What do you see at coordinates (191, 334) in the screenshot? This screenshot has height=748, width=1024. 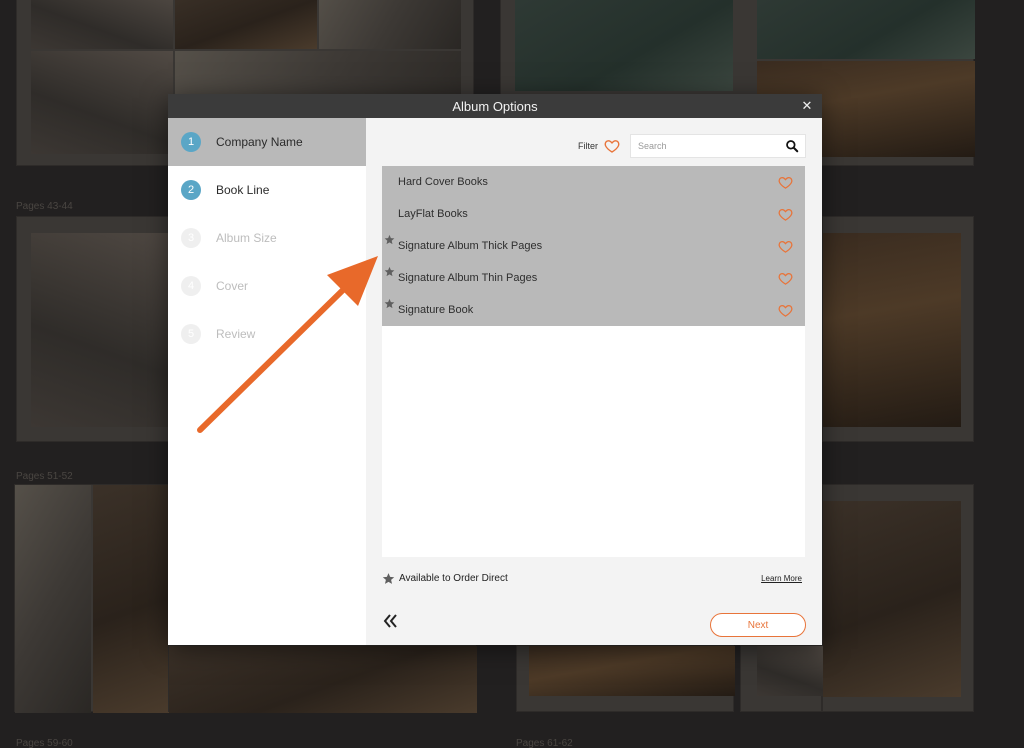 I see `step-number-badge: 5` at bounding box center [191, 334].